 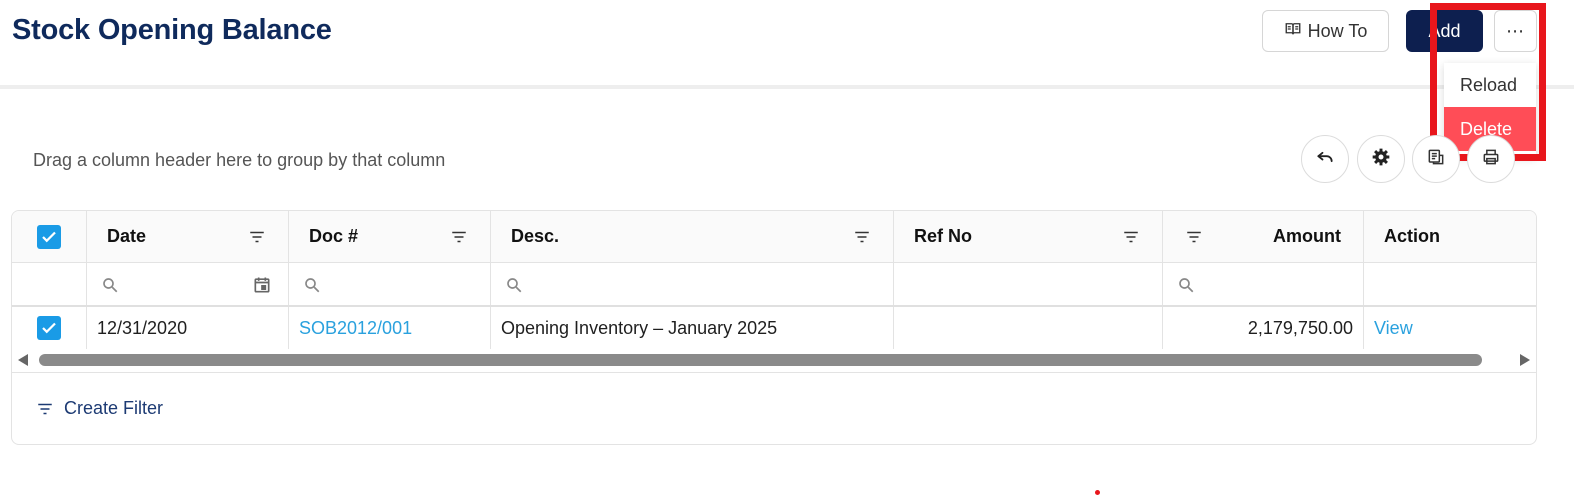 I want to click on menu-item-reload: Reload, so click(x=1490, y=85).